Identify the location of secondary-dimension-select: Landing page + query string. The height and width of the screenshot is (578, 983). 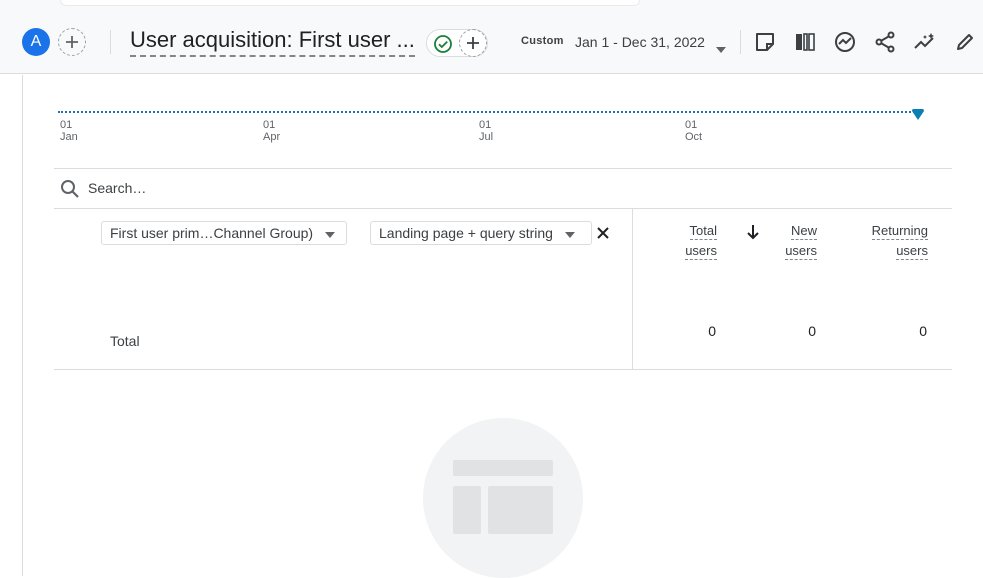
(481, 233).